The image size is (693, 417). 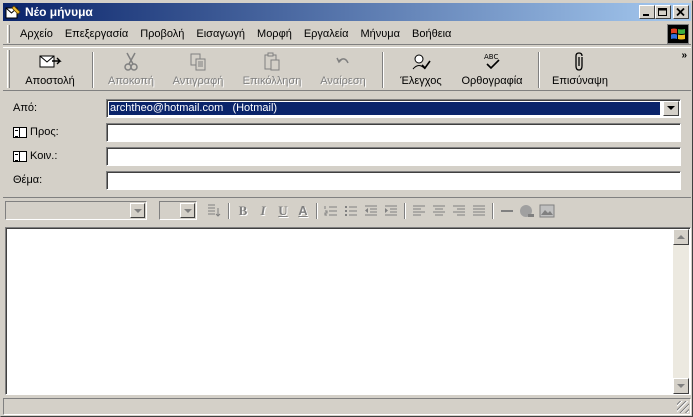 I want to click on copy-label: Αντιγραφή, so click(x=198, y=81).